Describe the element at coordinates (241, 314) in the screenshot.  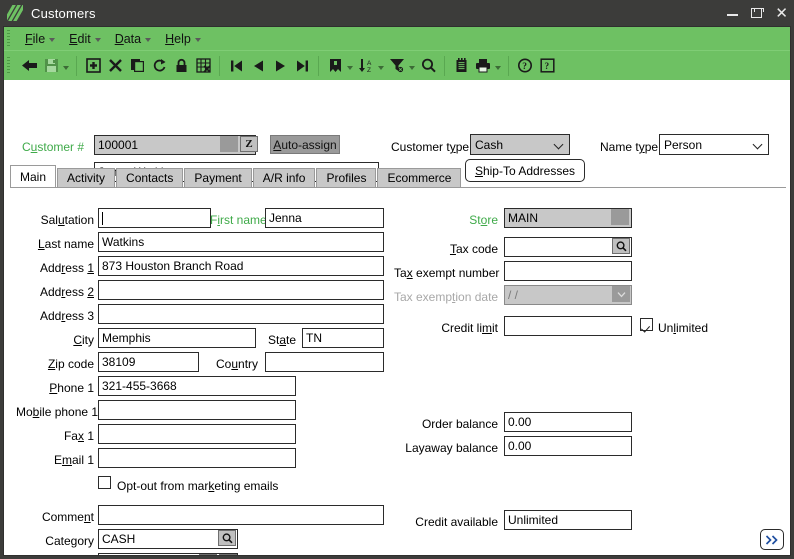
I see `address3-input` at that location.